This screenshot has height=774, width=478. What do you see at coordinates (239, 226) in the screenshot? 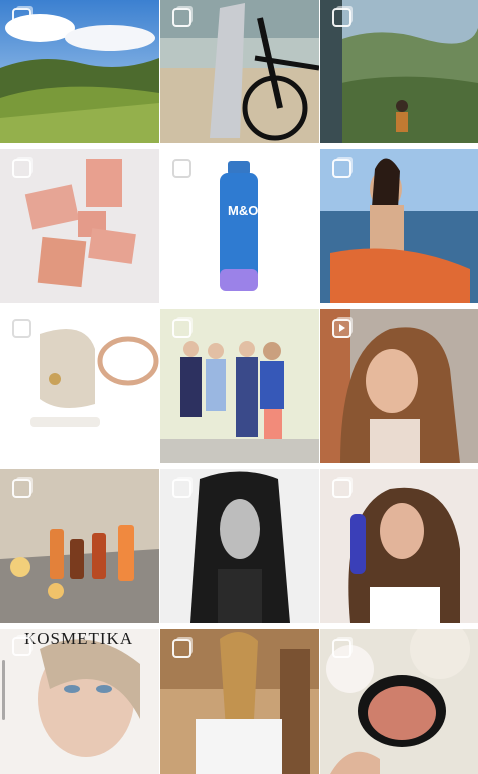
I see `post-tile-5: M&O` at bounding box center [239, 226].